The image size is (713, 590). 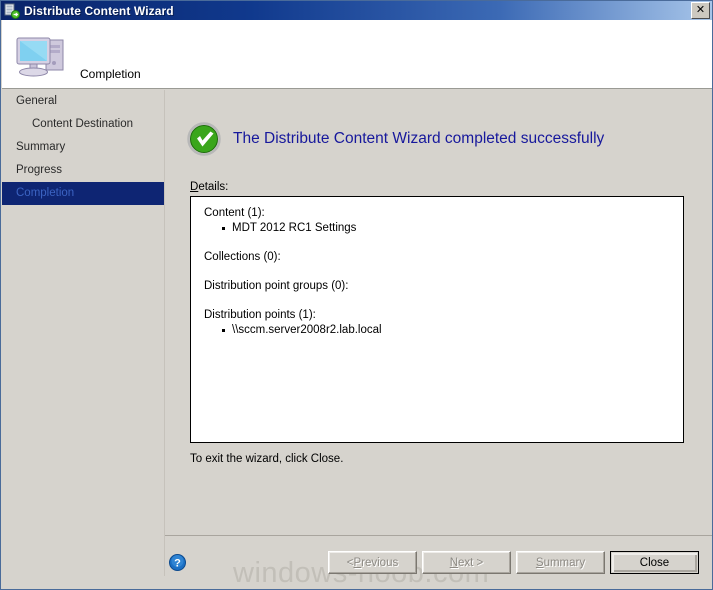 I want to click on list-item: \\sccm.server2008r2.lab.local, so click(x=452, y=330).